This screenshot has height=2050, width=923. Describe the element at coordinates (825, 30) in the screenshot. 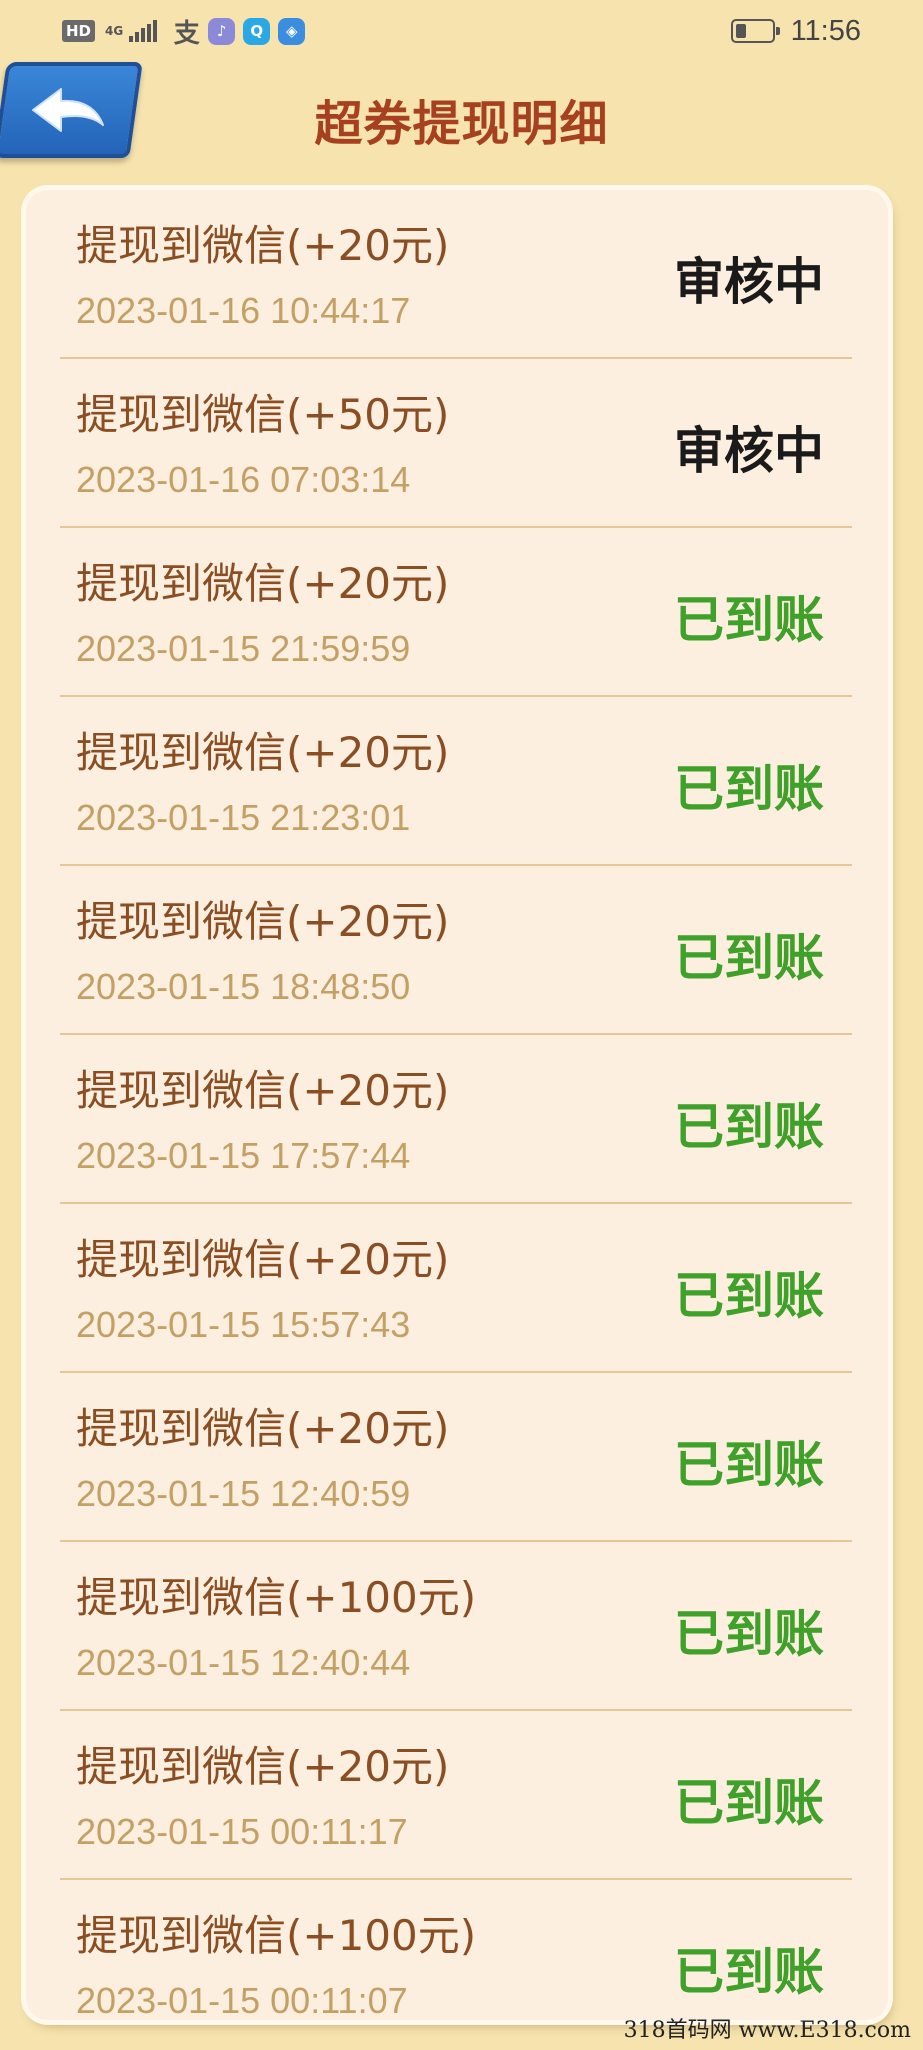

I see `clock: 11:56` at that location.